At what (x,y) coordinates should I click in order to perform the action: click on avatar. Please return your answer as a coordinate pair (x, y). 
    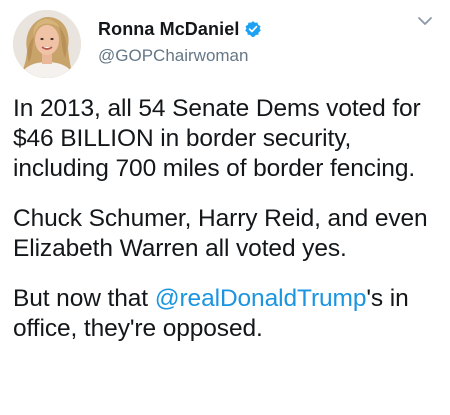
    Looking at the image, I should click on (47, 44).